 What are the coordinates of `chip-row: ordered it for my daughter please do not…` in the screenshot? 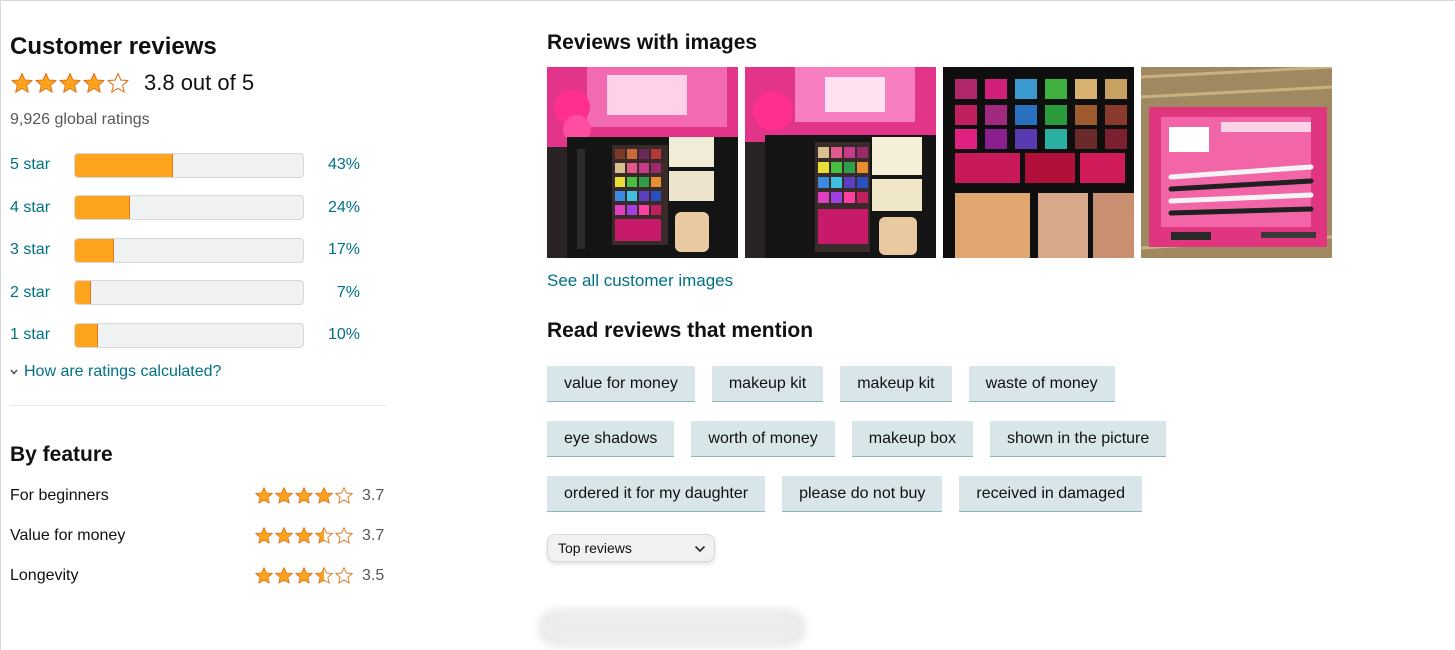 It's located at (897, 494).